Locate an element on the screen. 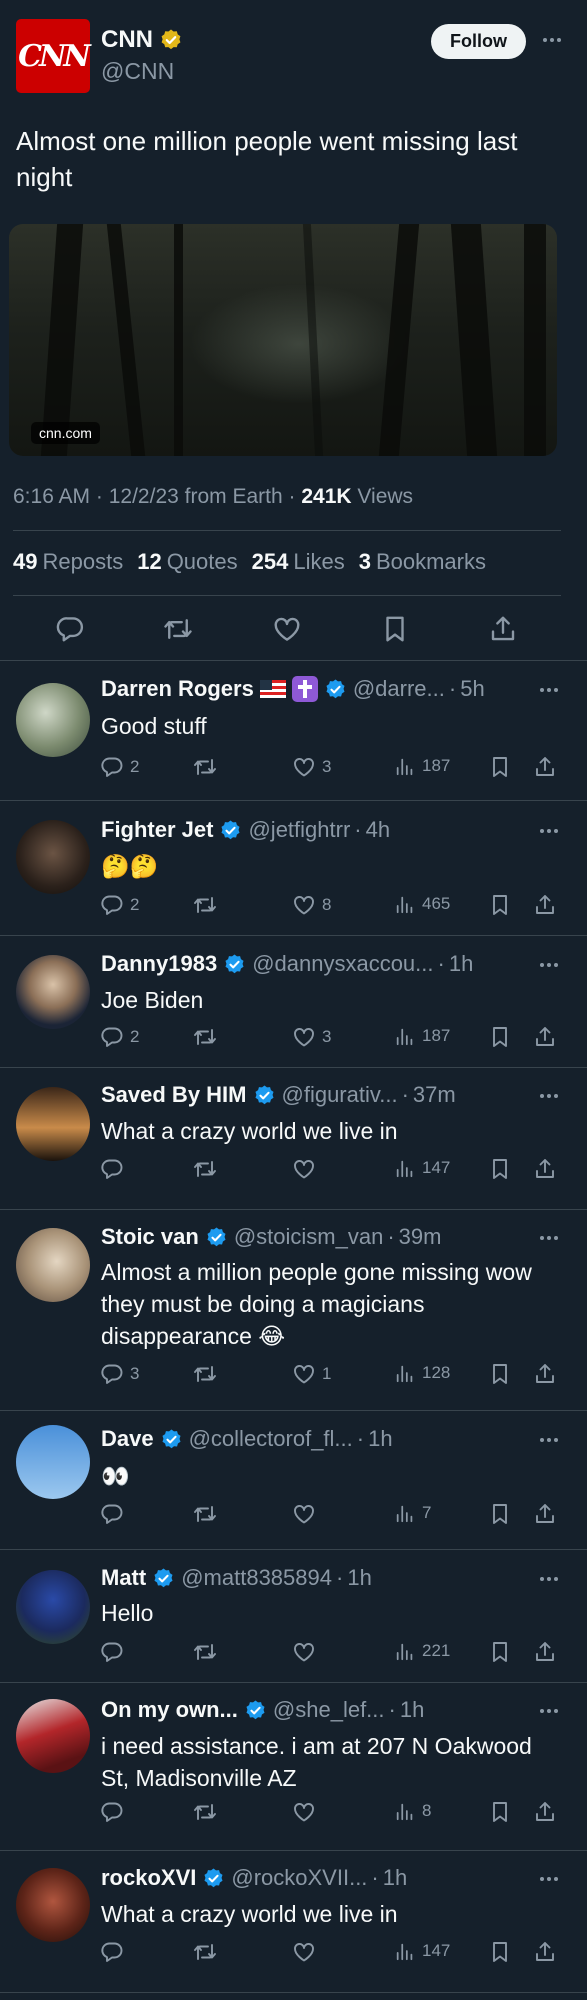  reply-time: 5h is located at coordinates (472, 689).